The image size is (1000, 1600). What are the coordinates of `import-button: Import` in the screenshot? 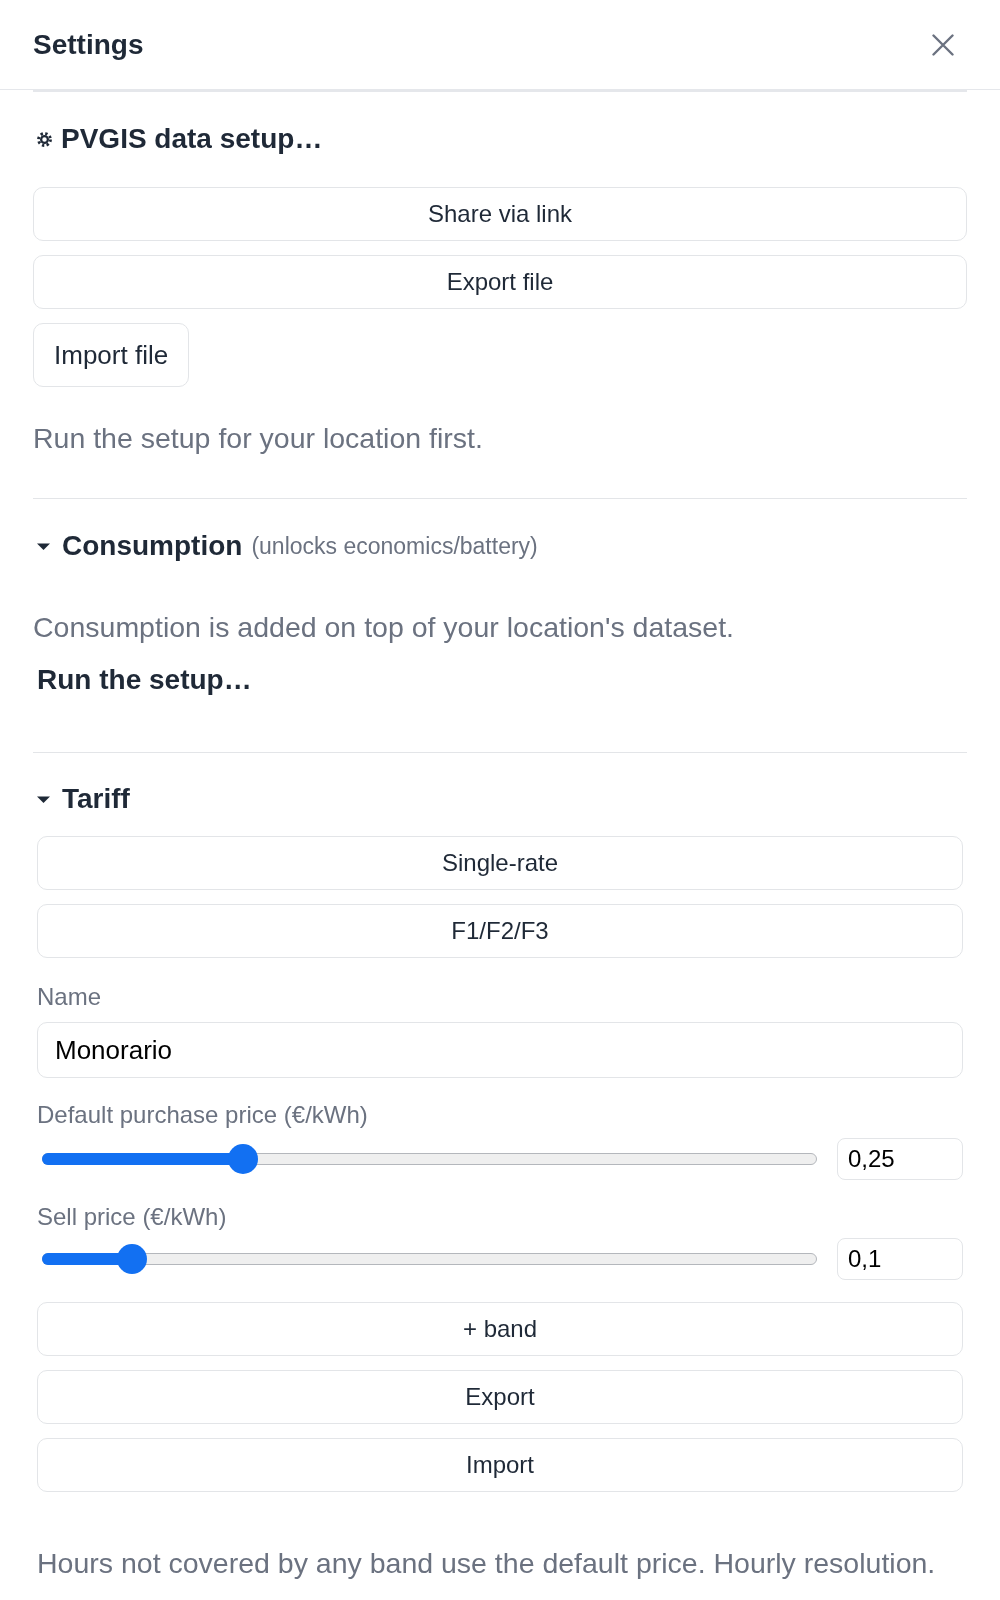 It's located at (500, 1465).